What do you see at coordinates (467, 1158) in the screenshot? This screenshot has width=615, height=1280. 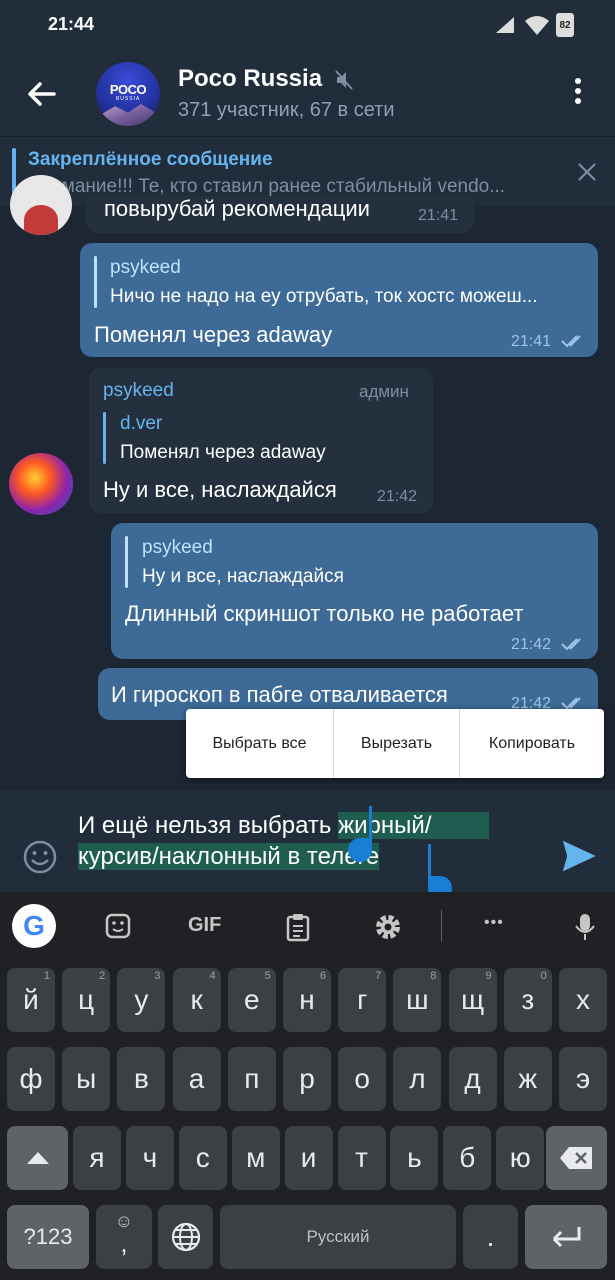 I see `key-row3-7: б` at bounding box center [467, 1158].